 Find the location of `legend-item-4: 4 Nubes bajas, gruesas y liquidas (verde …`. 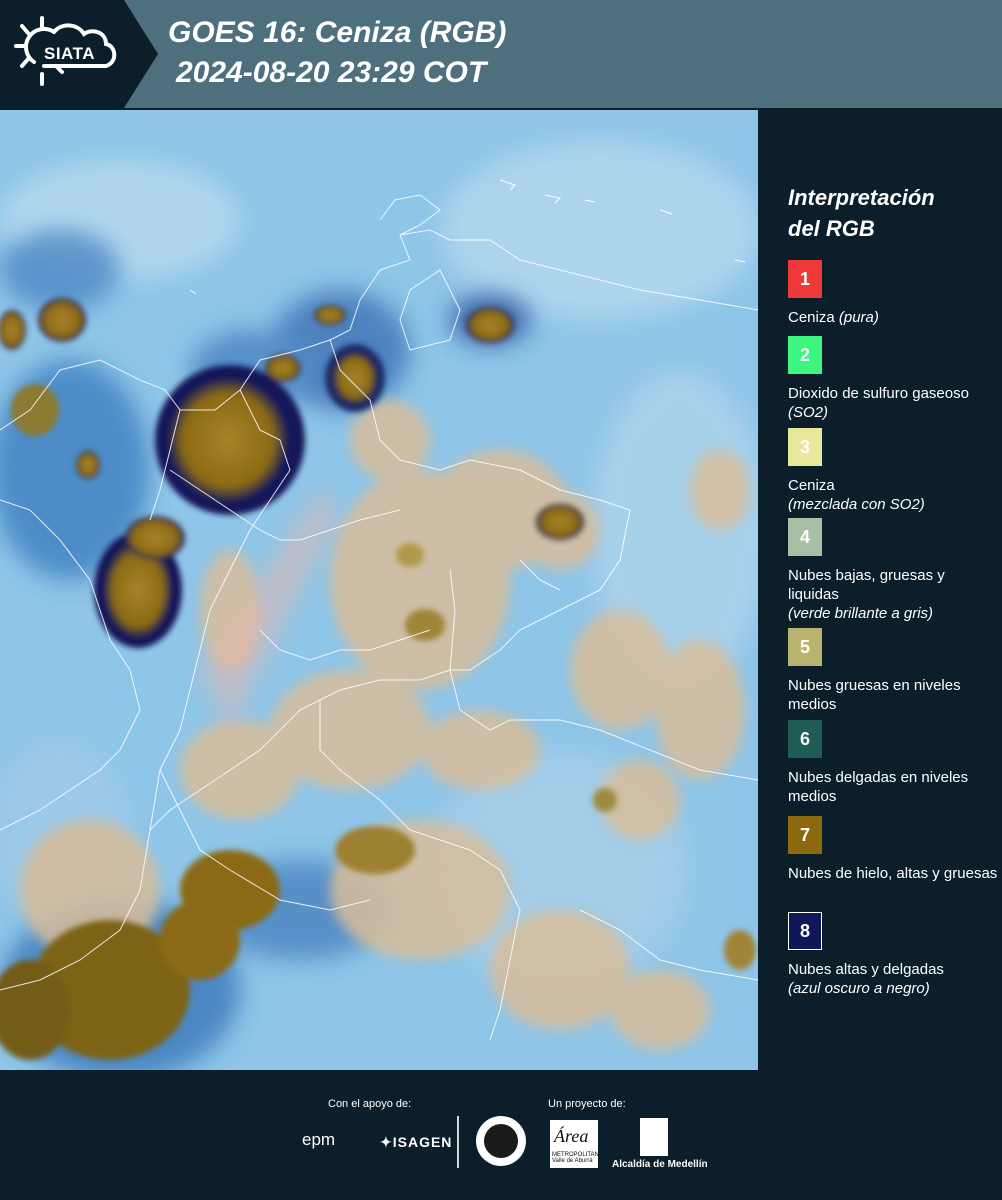

legend-item-4: 4 Nubes bajas, gruesas y liquidas (verde … is located at coordinates (893, 570).